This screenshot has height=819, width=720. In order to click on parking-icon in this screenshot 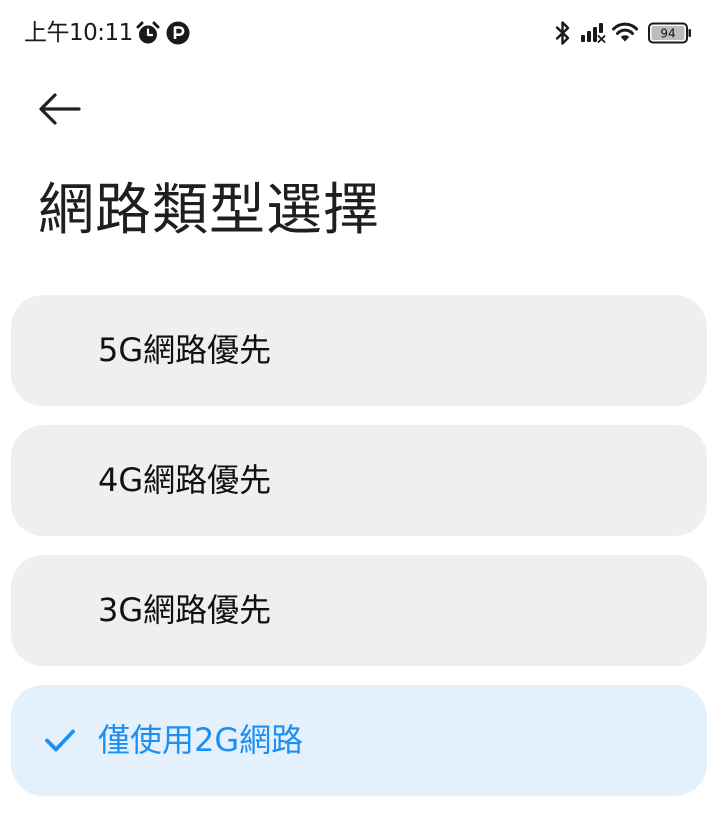, I will do `click(178, 33)`.